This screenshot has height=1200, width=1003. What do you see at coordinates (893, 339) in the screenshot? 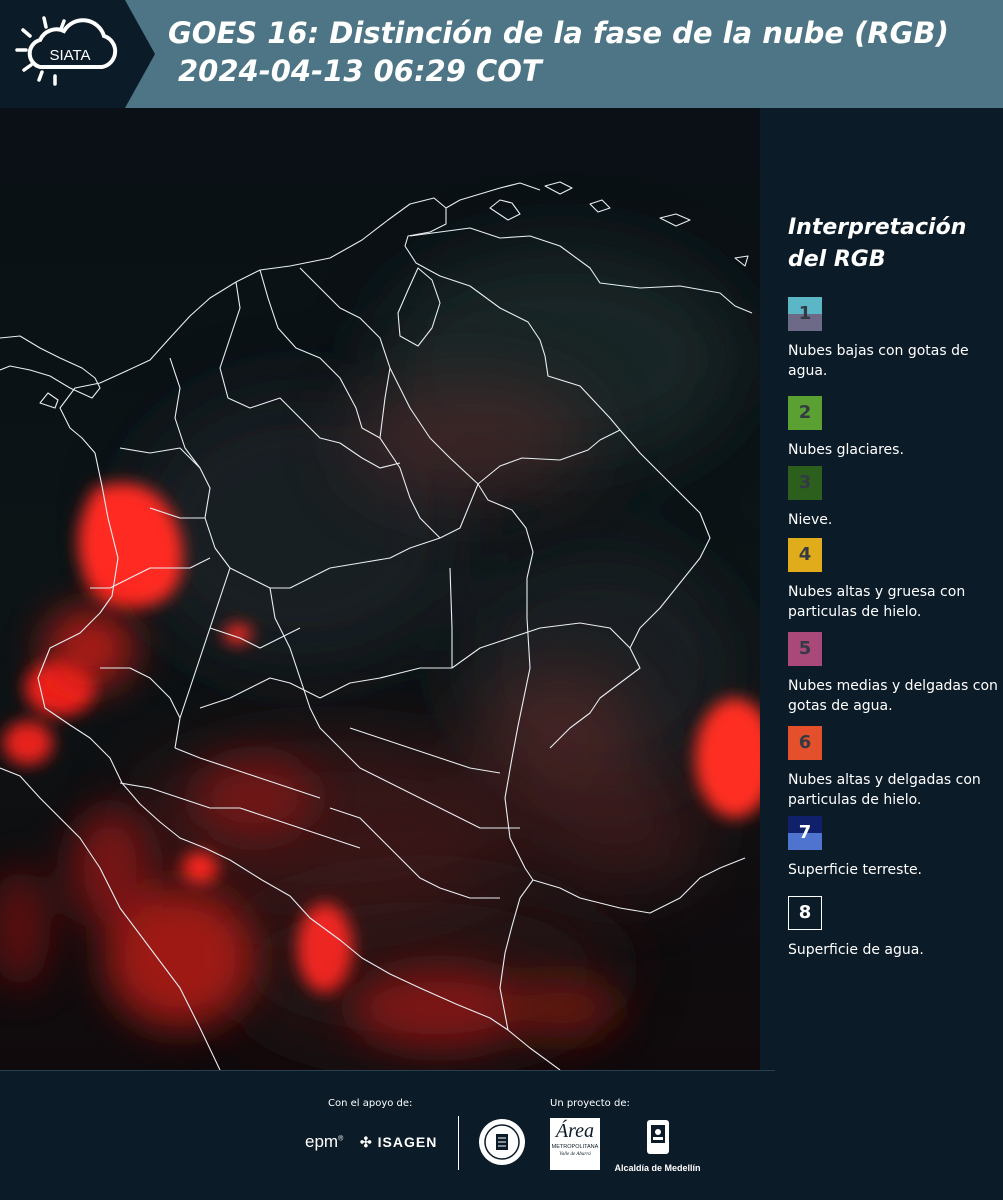
I see `legend-item-1: 1 Nubes bajas con gotas de agua.` at bounding box center [893, 339].